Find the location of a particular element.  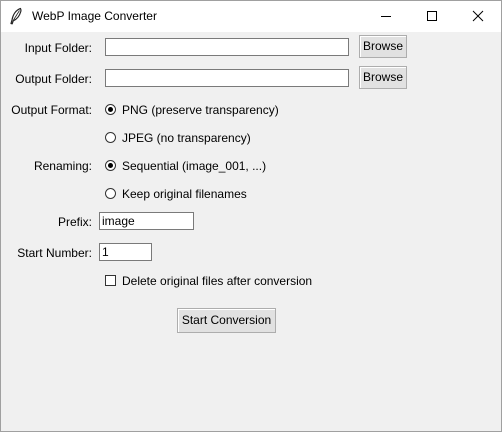

maximize-button is located at coordinates (432, 16).